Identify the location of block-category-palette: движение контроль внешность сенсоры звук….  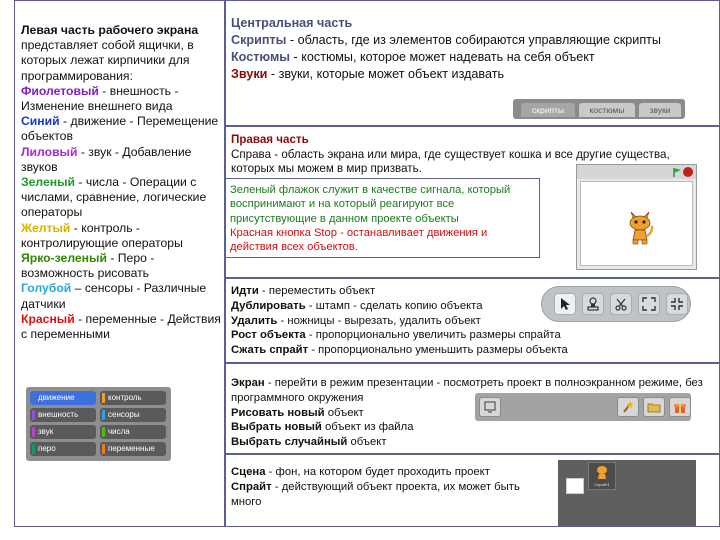
(98, 424).